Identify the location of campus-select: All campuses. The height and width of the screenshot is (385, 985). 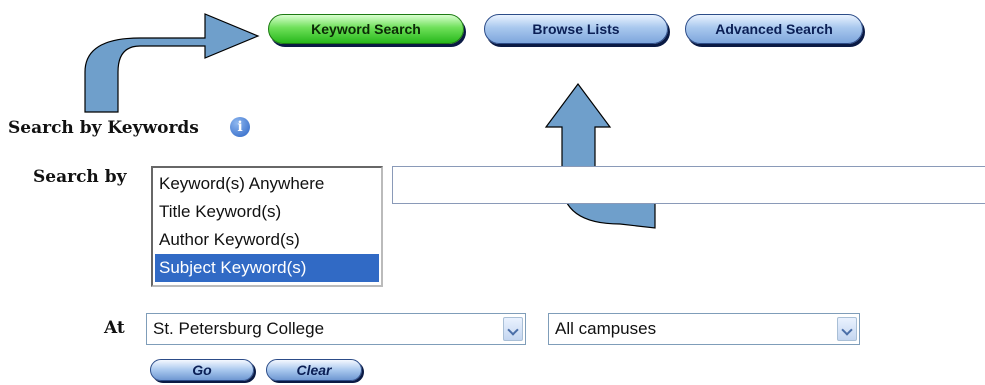
(704, 329).